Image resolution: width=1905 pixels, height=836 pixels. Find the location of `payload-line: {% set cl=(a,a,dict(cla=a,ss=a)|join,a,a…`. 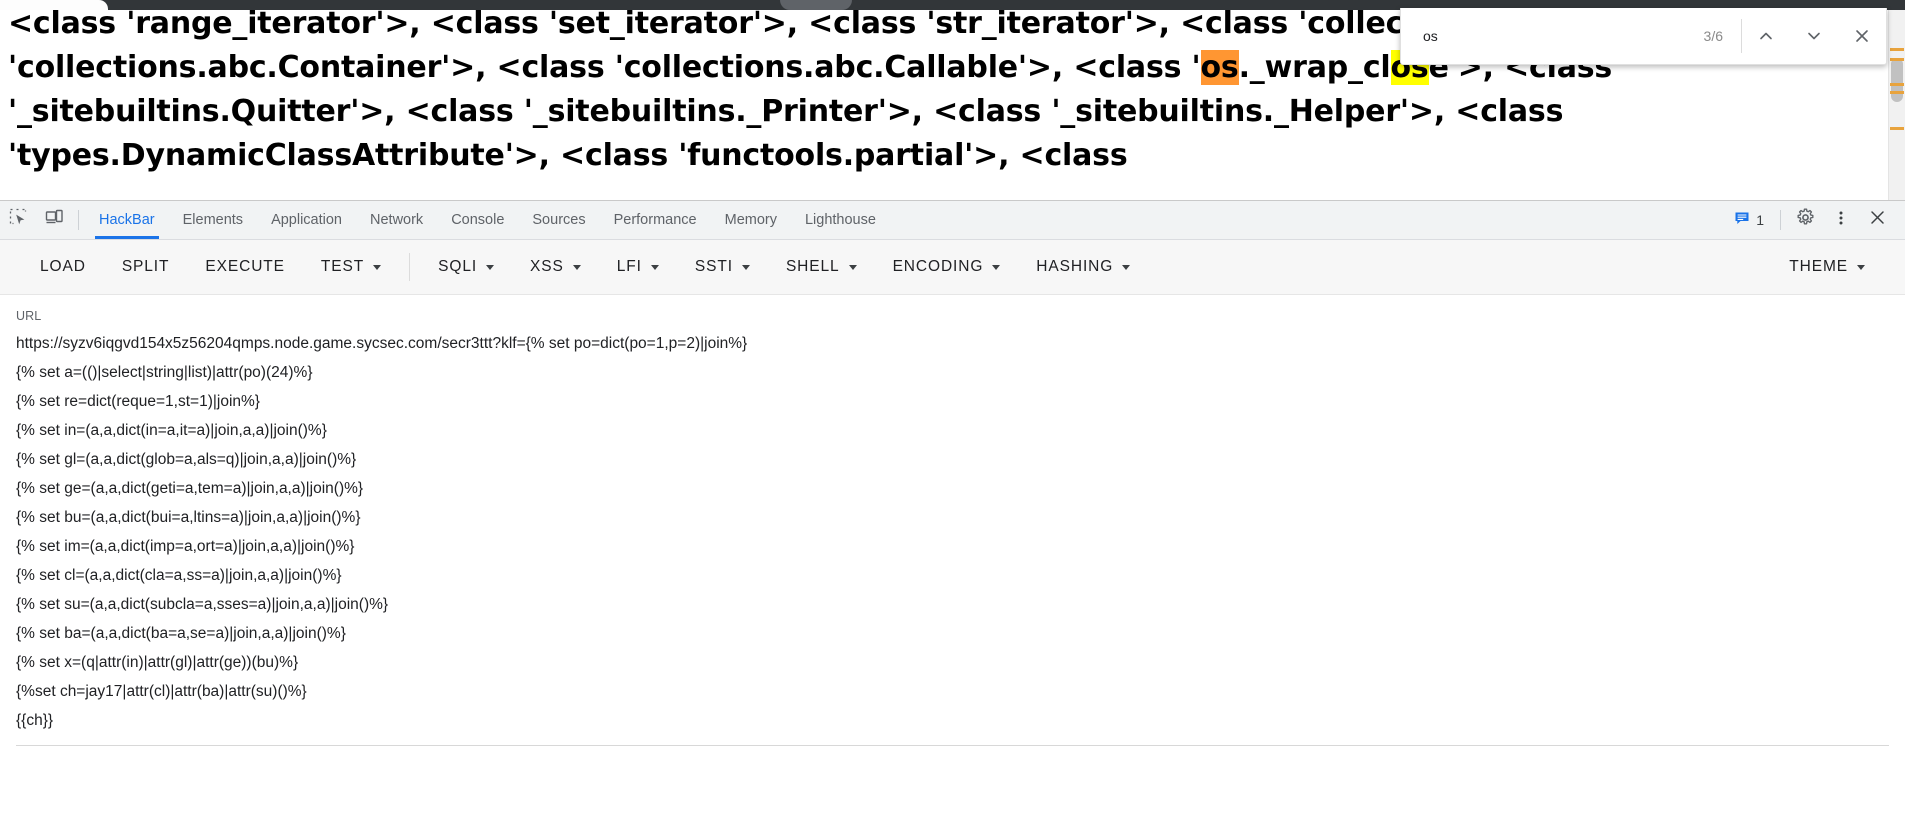

payload-line: {% set cl=(a,a,dict(cla=a,ss=a)|join,a,a… is located at coordinates (952, 575).